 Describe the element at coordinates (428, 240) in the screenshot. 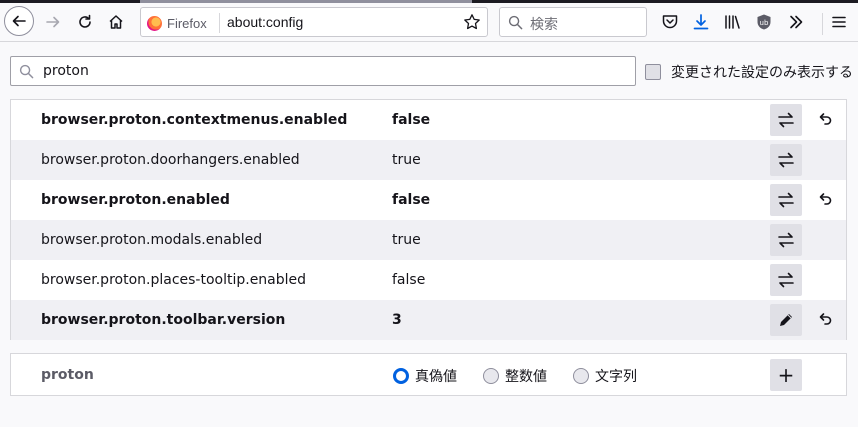

I see `pref-row: browser.proton.modals.enabled true` at that location.